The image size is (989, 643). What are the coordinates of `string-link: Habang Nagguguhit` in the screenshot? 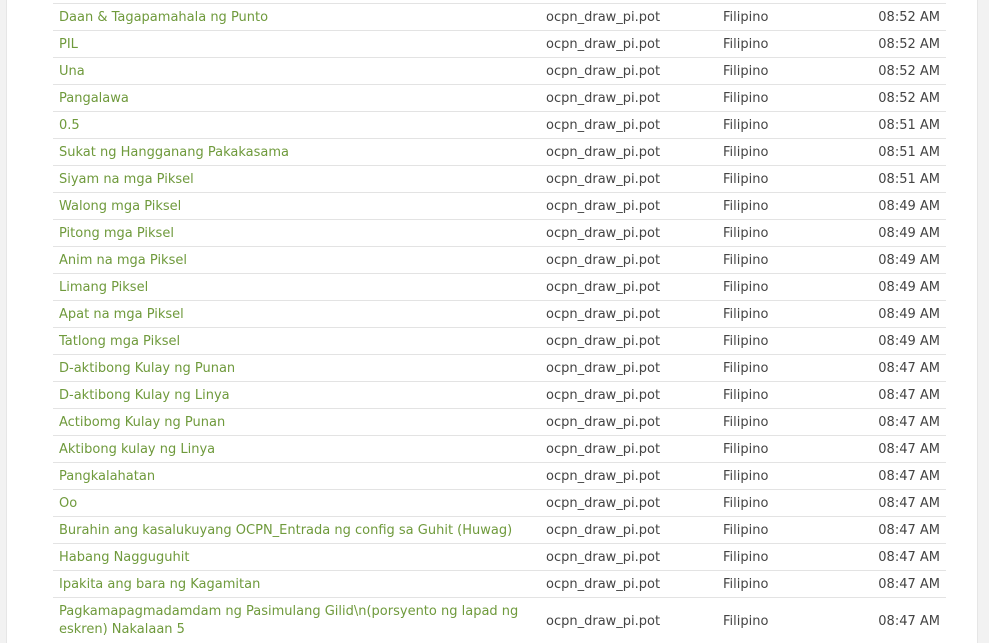 It's located at (124, 557).